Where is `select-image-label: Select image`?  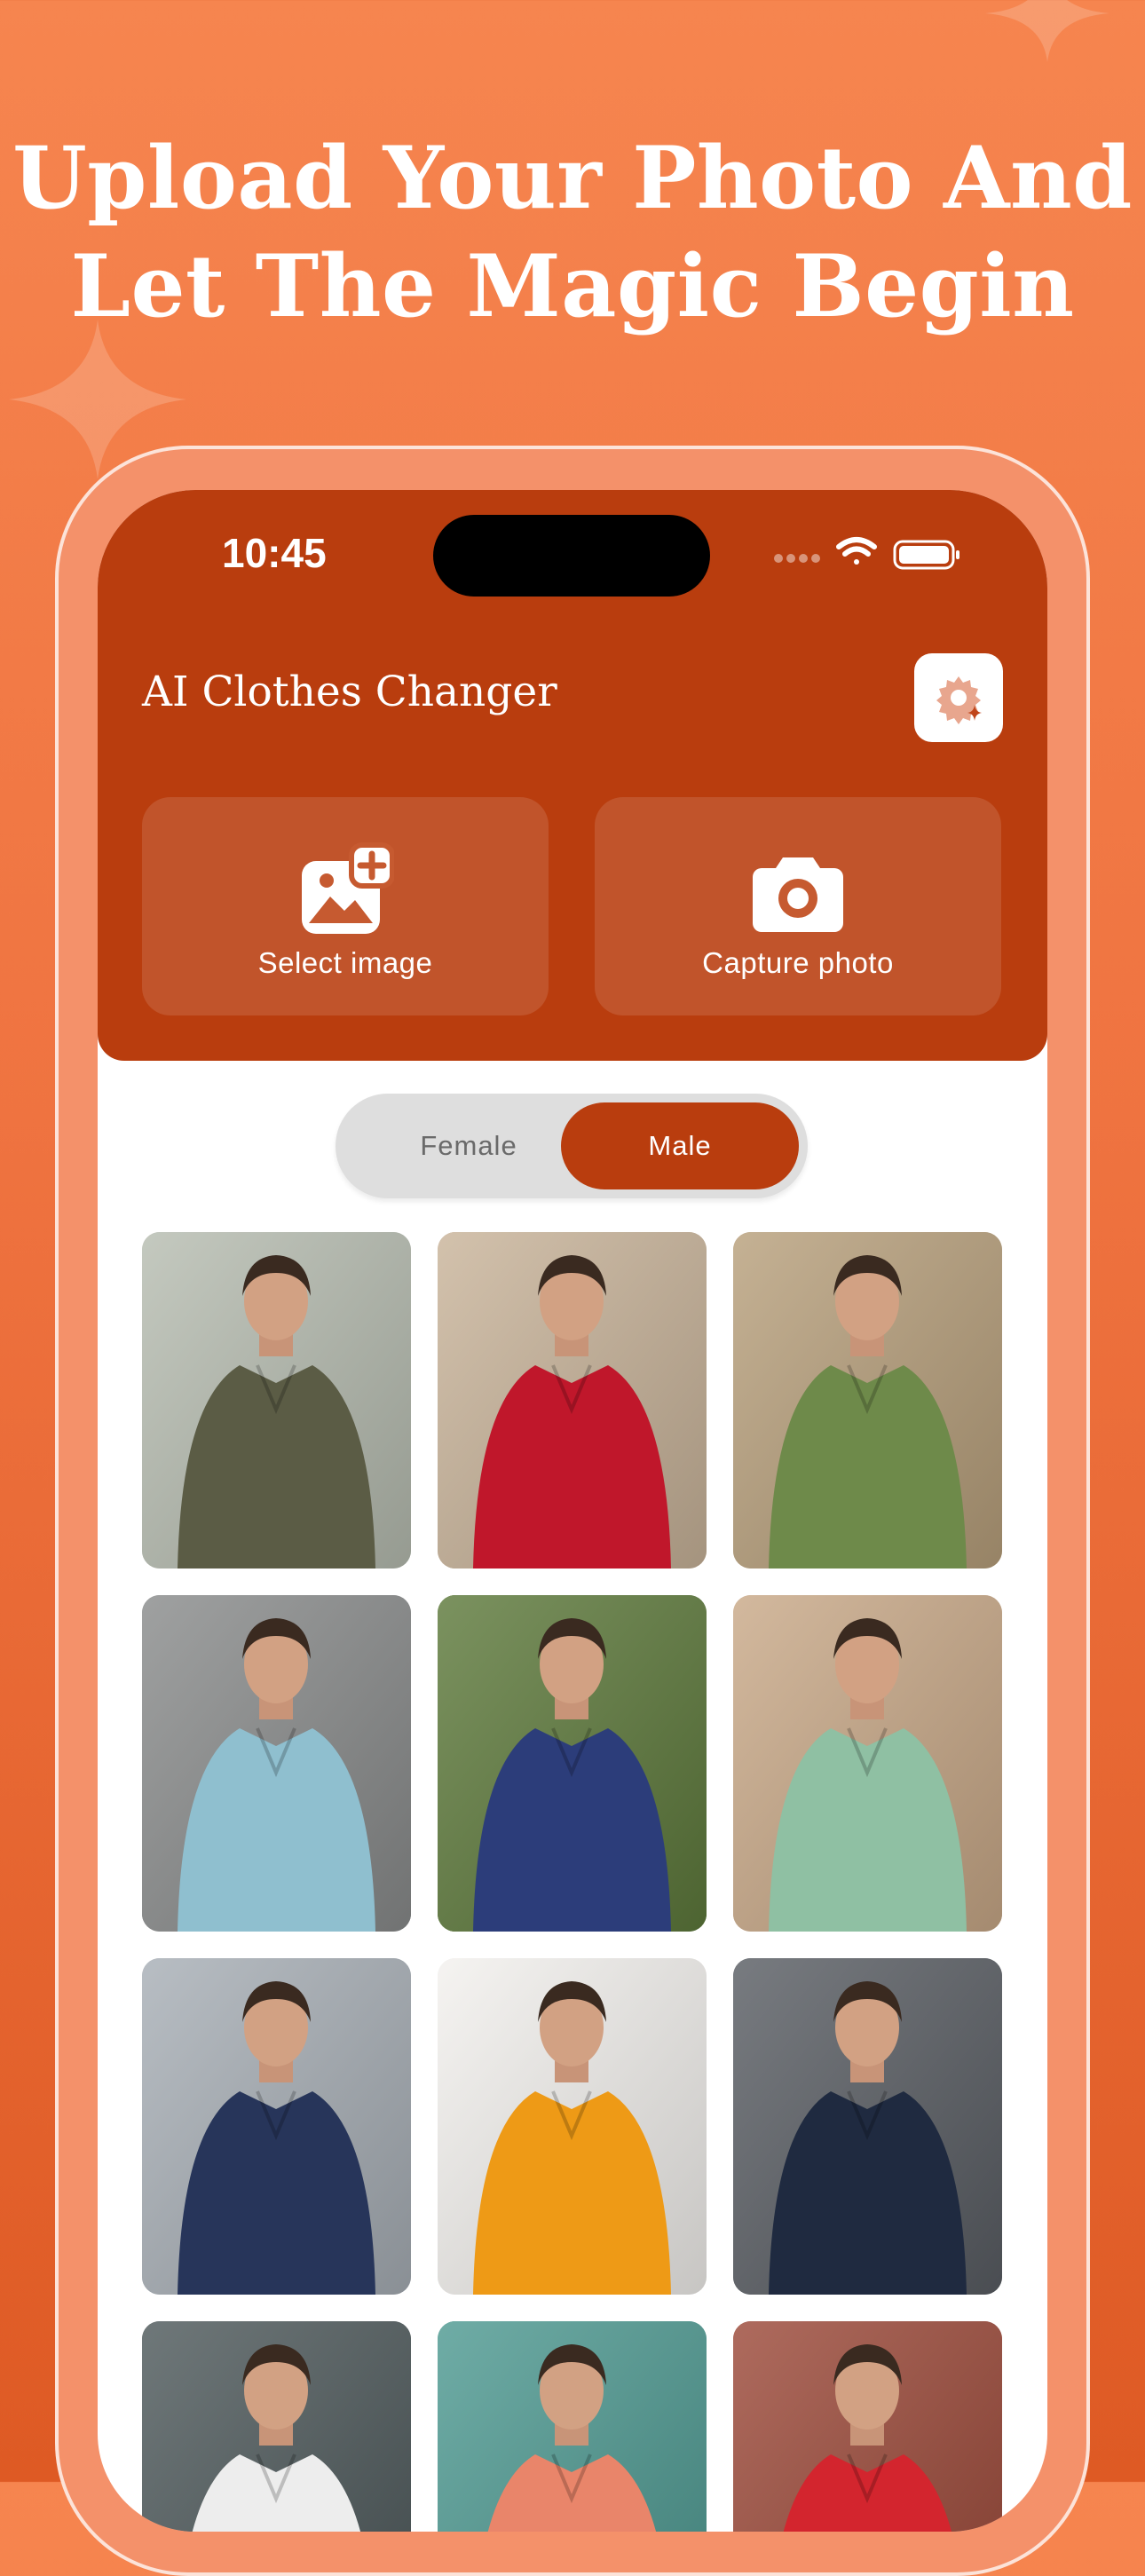
select-image-label: Select image is located at coordinates (345, 962).